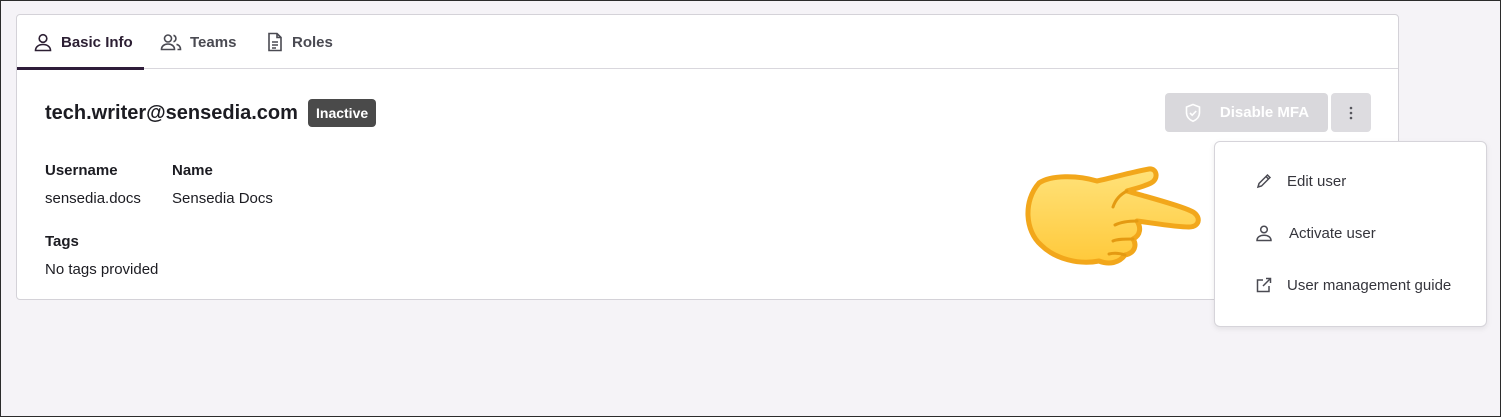 This screenshot has width=1501, height=417. What do you see at coordinates (62, 241) in the screenshot?
I see `tags-label: Tags` at bounding box center [62, 241].